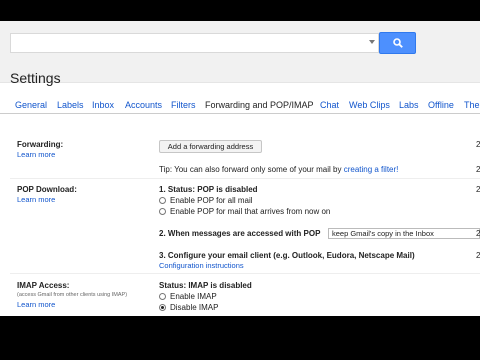 The height and width of the screenshot is (360, 480). What do you see at coordinates (205, 285) in the screenshot?
I see `imap-status: Status: IMAP is disabled` at bounding box center [205, 285].